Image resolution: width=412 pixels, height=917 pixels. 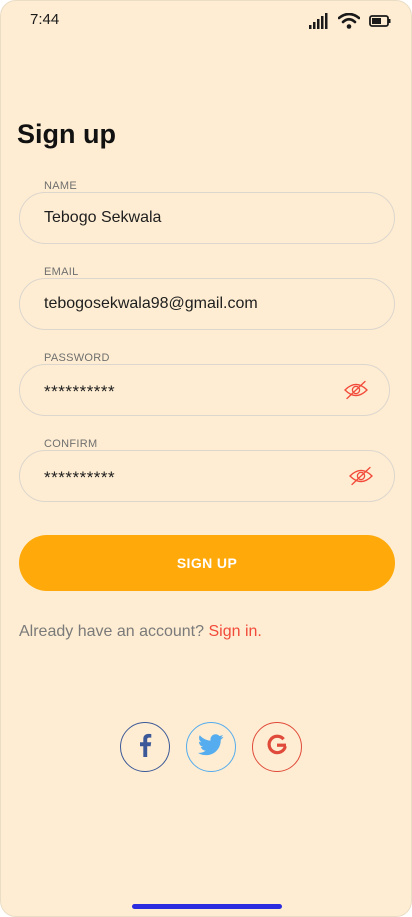 What do you see at coordinates (66, 134) in the screenshot?
I see `page-title: Sign up` at bounding box center [66, 134].